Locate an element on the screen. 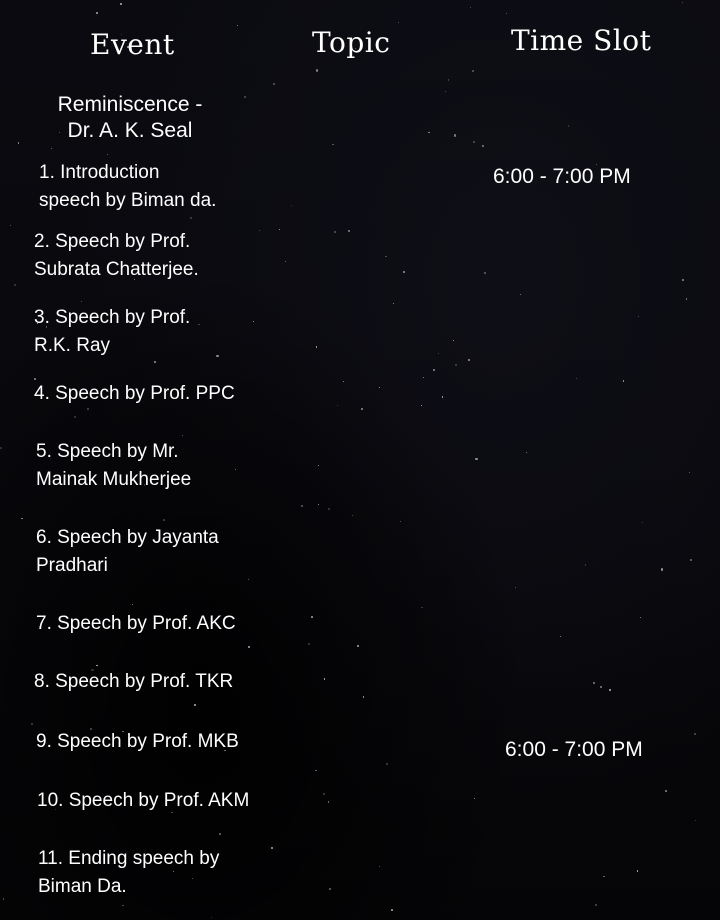  agenda-item-7: 7. Speech by Prof. AKC is located at coordinates (136, 623).